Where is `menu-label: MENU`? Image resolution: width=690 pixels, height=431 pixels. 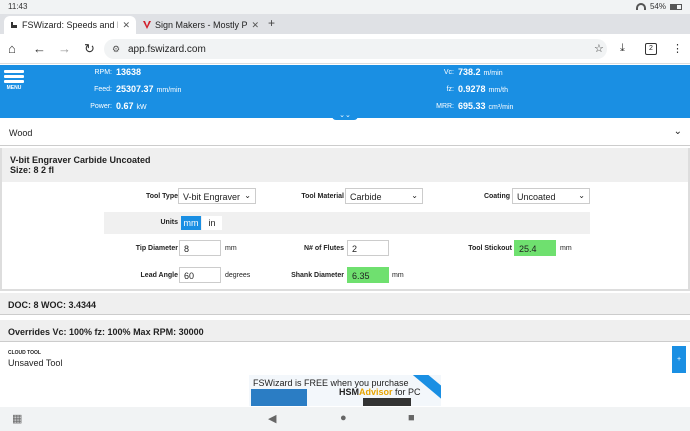 menu-label: MENU is located at coordinates (14, 88).